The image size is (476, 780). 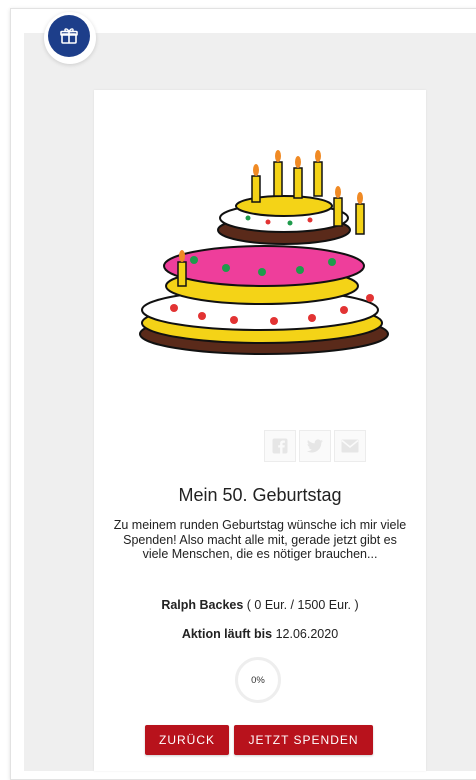 I want to click on mail-share-button, so click(x=350, y=446).